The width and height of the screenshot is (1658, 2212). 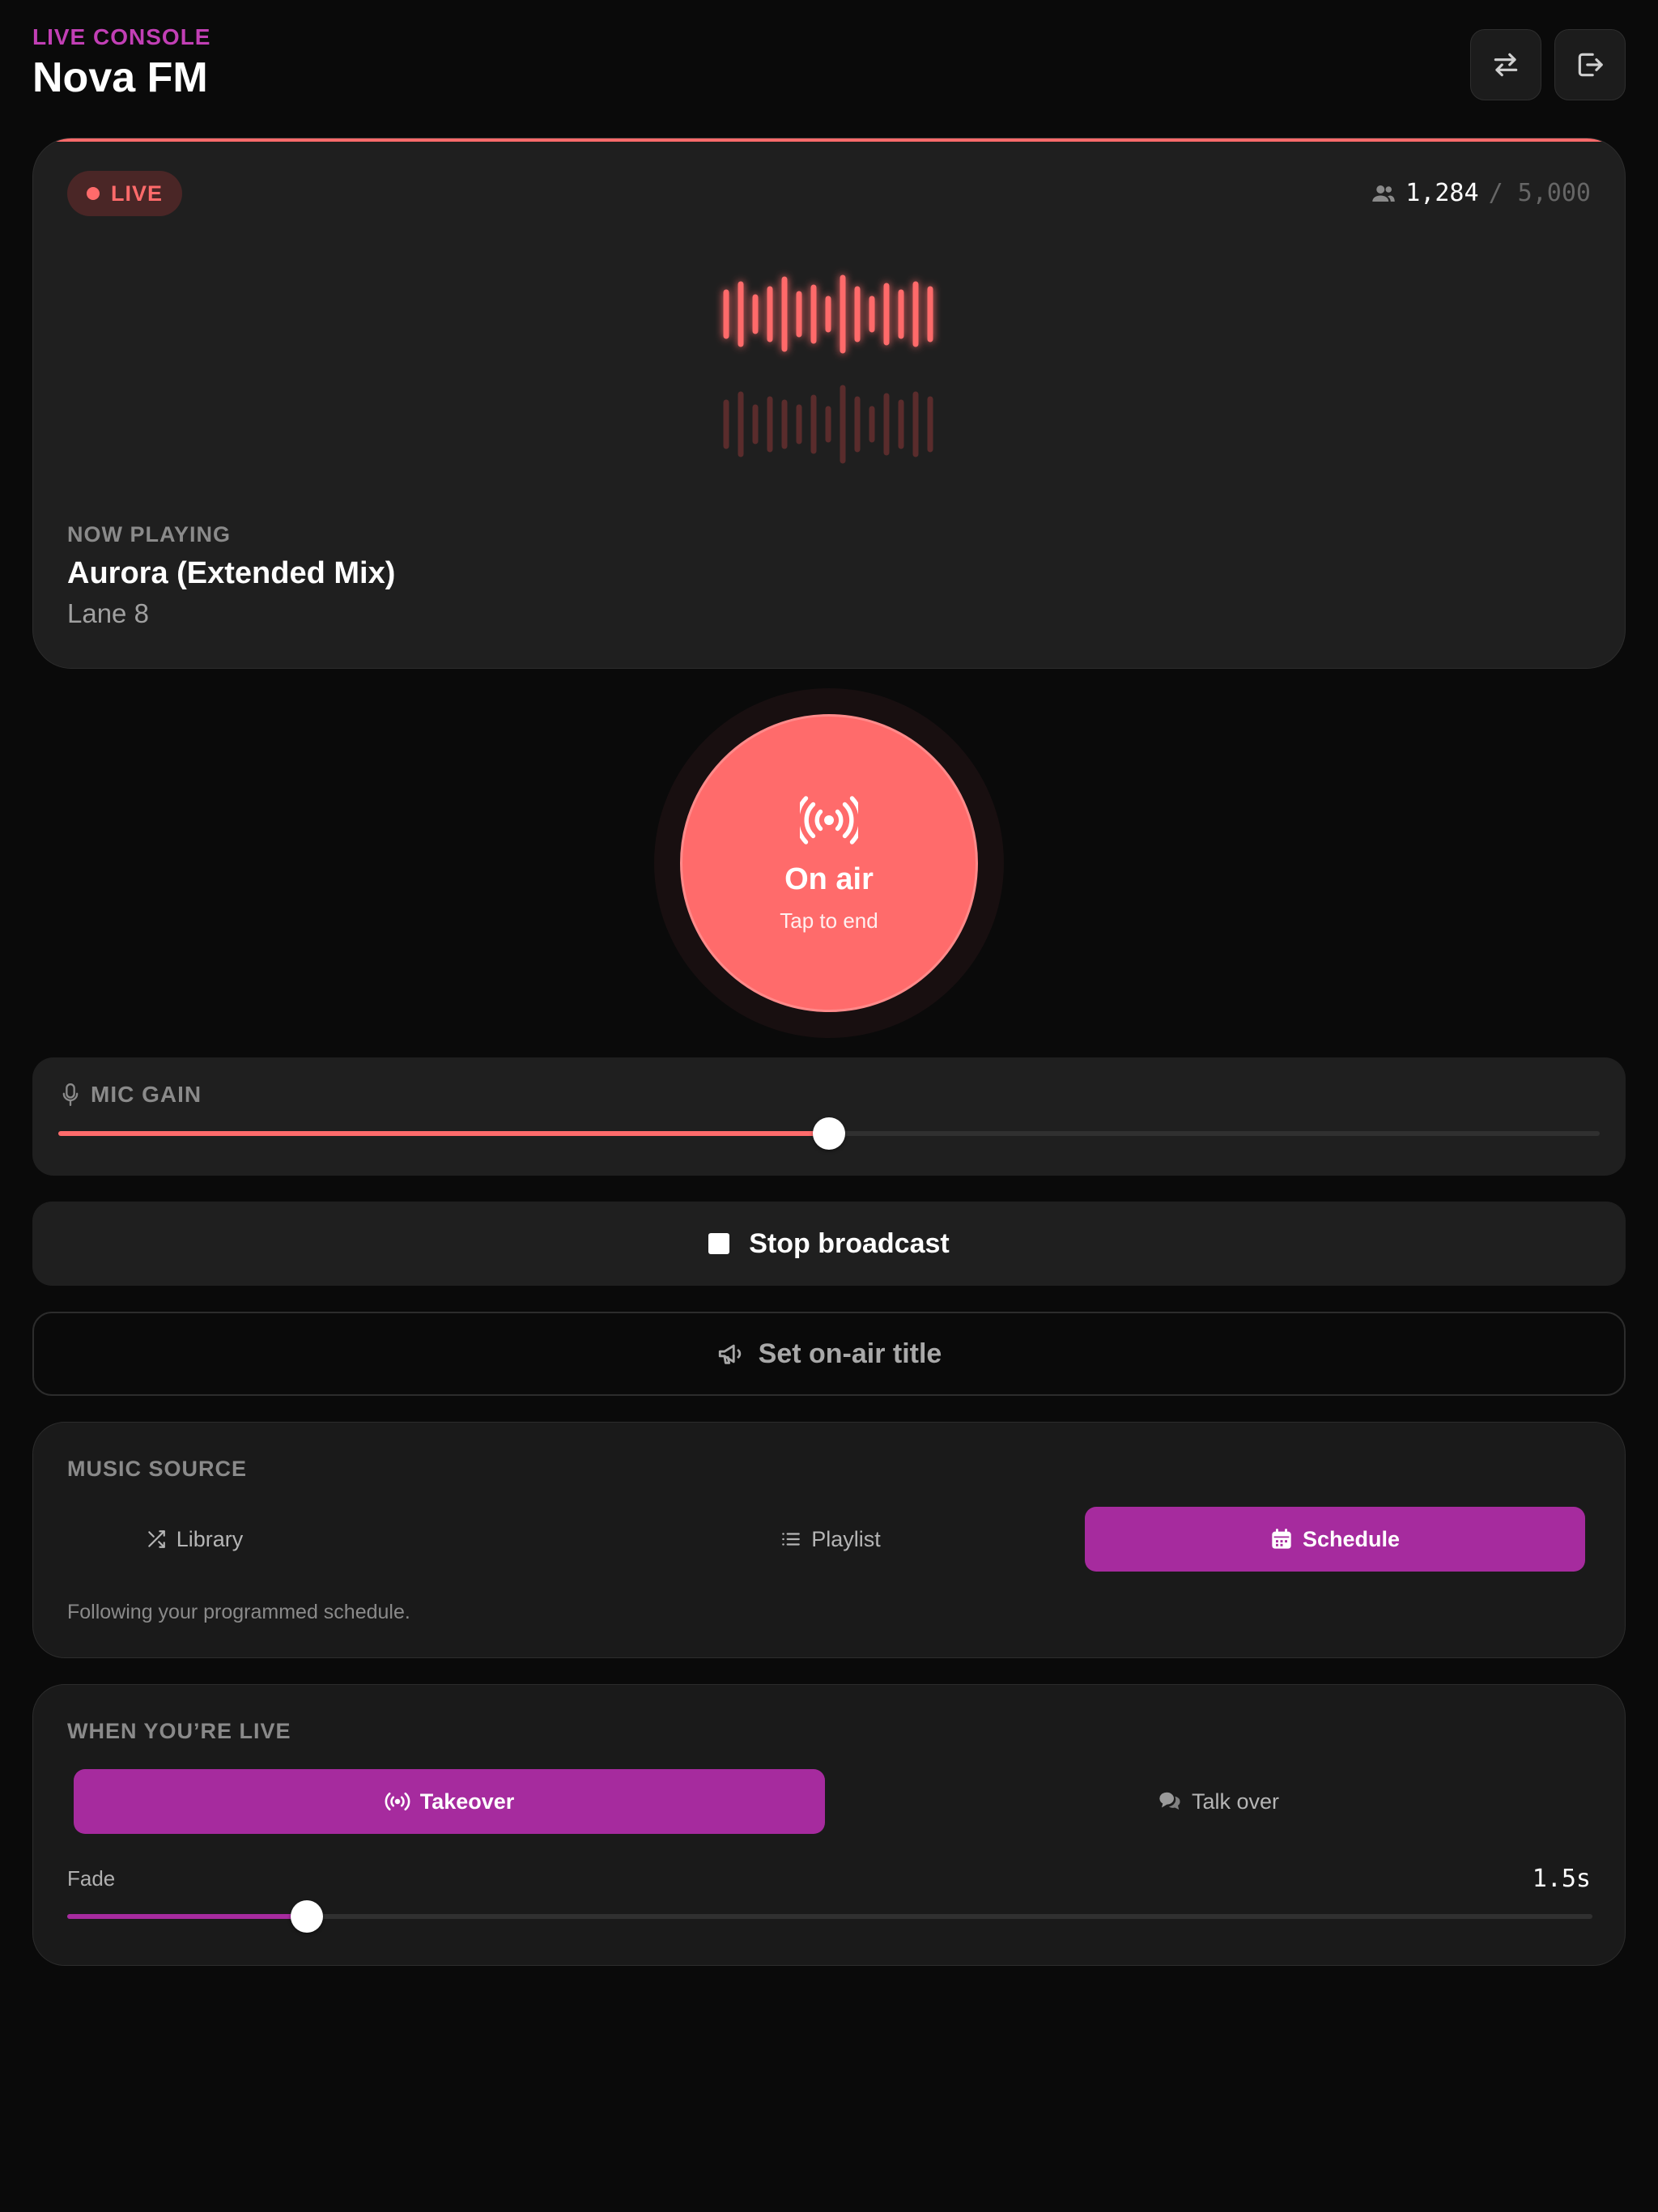 What do you see at coordinates (443, 1134) in the screenshot?
I see `mic-gain-fill` at bounding box center [443, 1134].